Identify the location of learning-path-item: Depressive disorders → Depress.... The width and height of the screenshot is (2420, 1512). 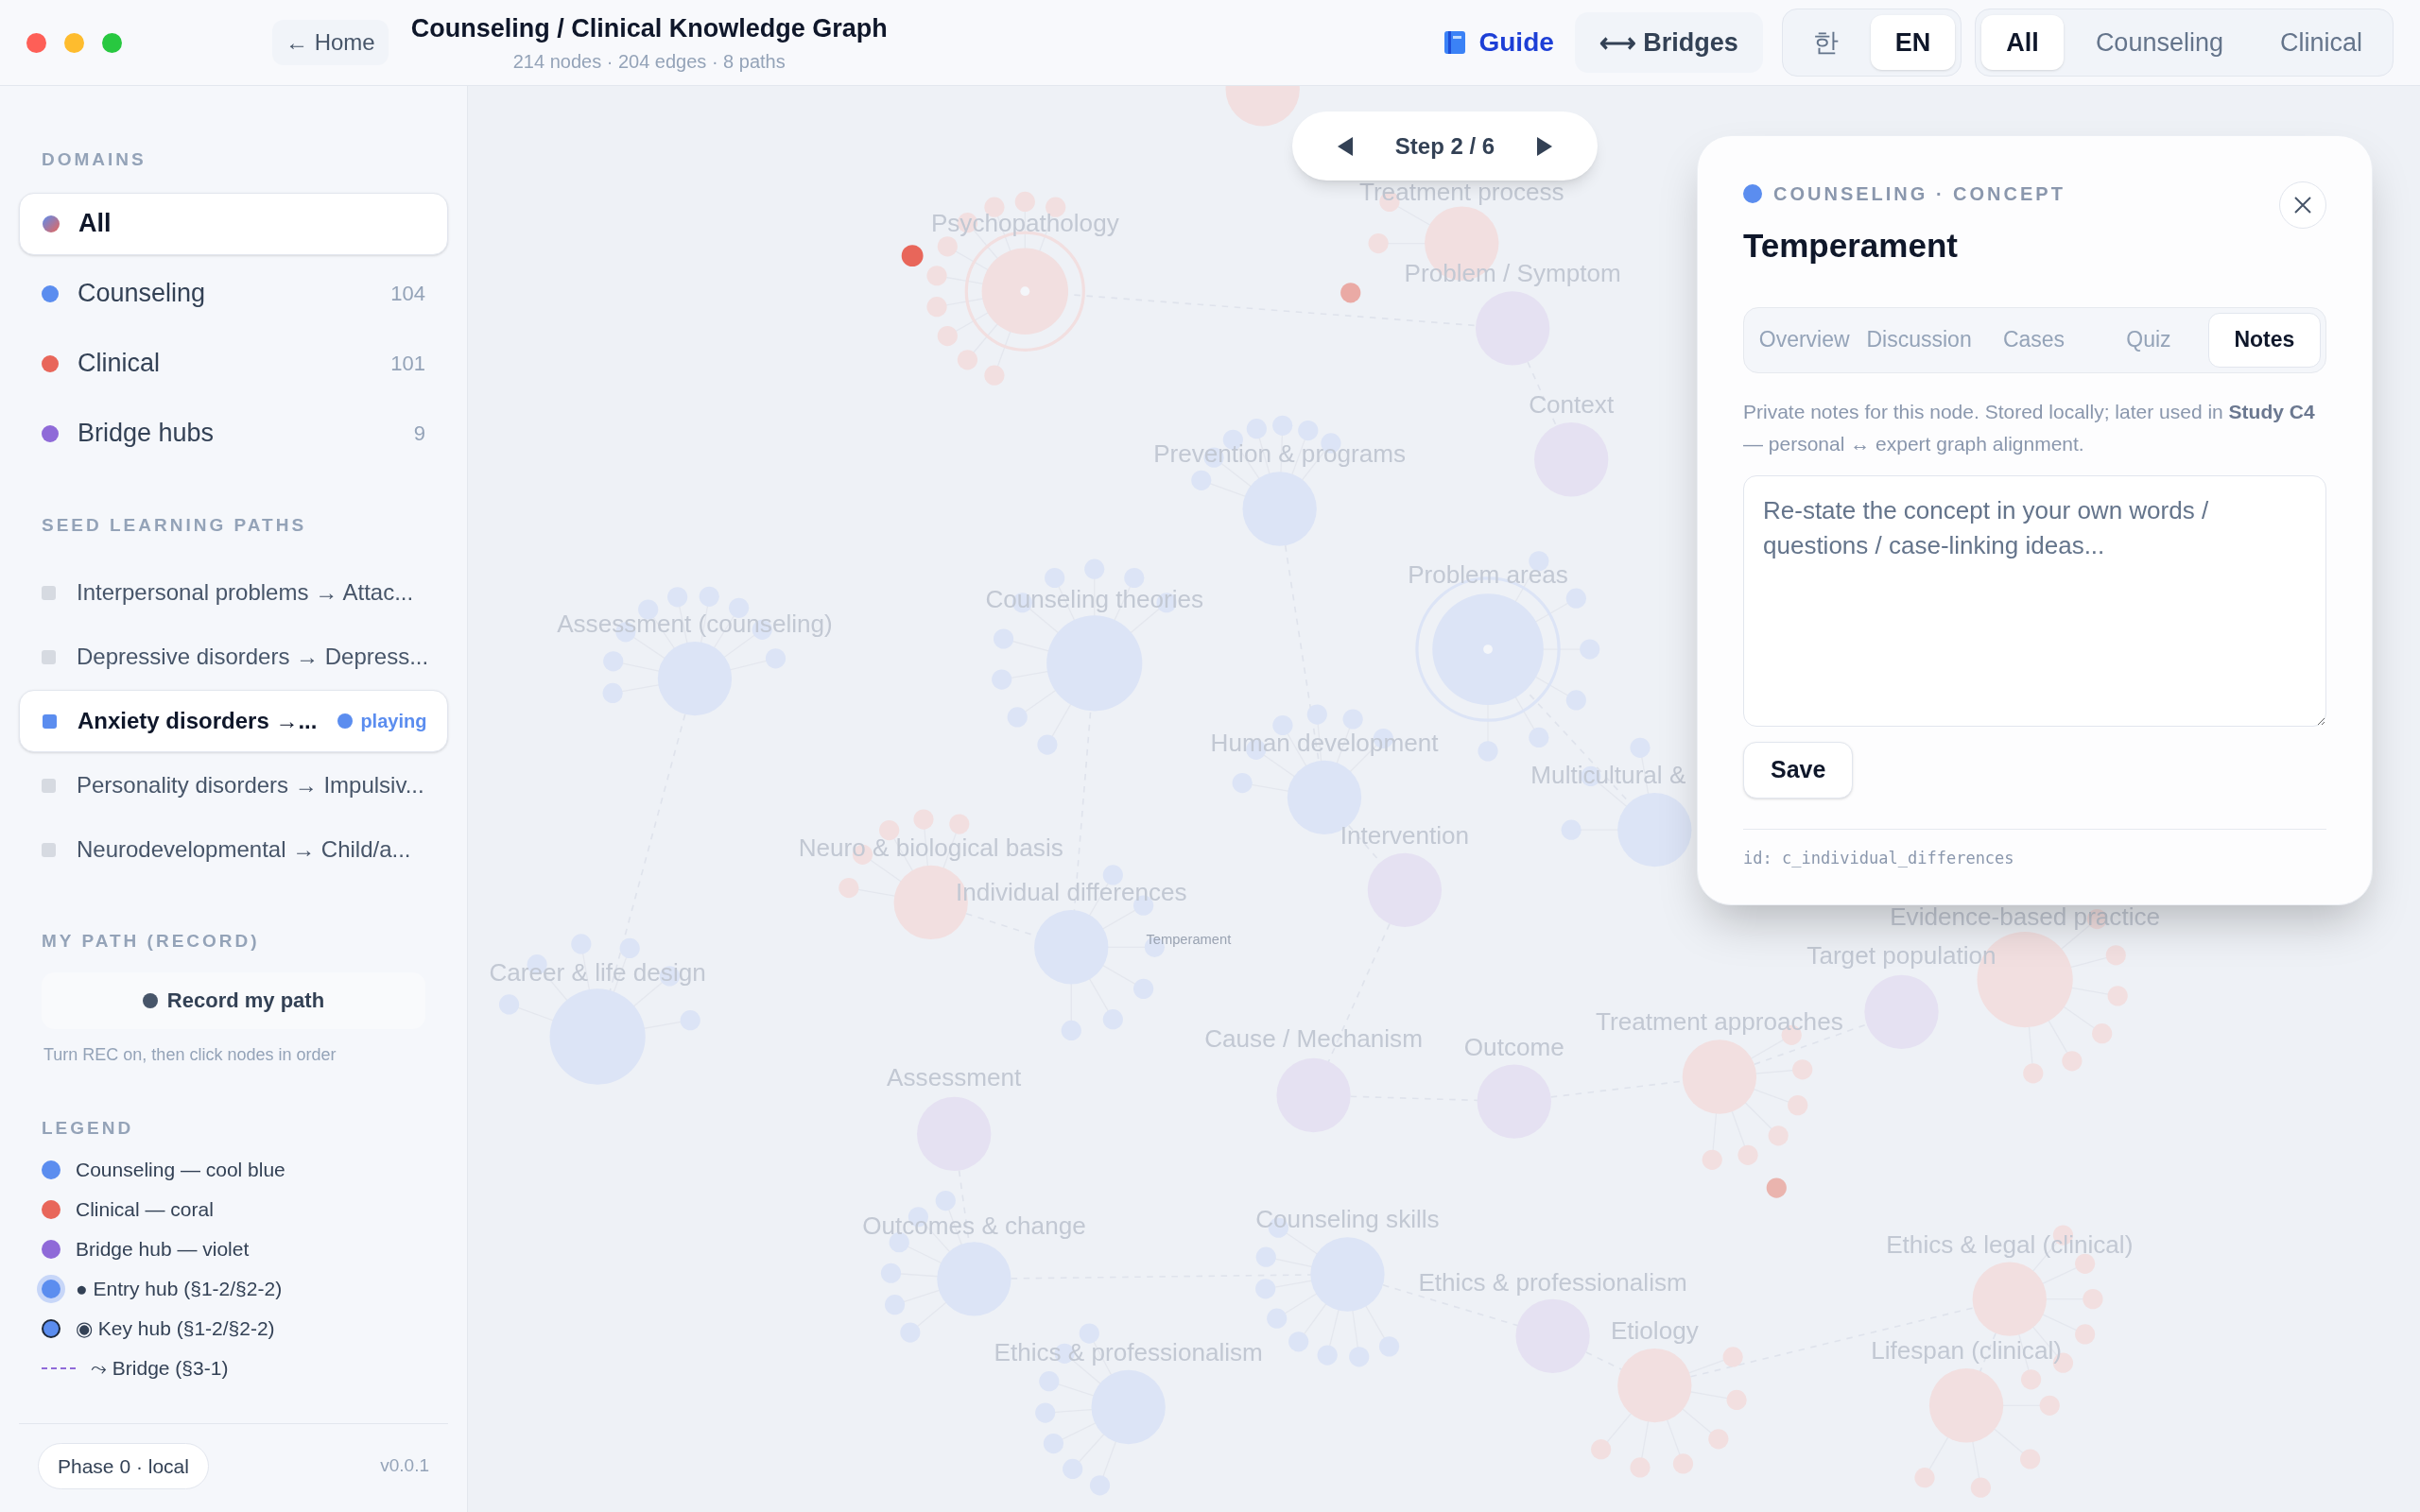
(234, 657).